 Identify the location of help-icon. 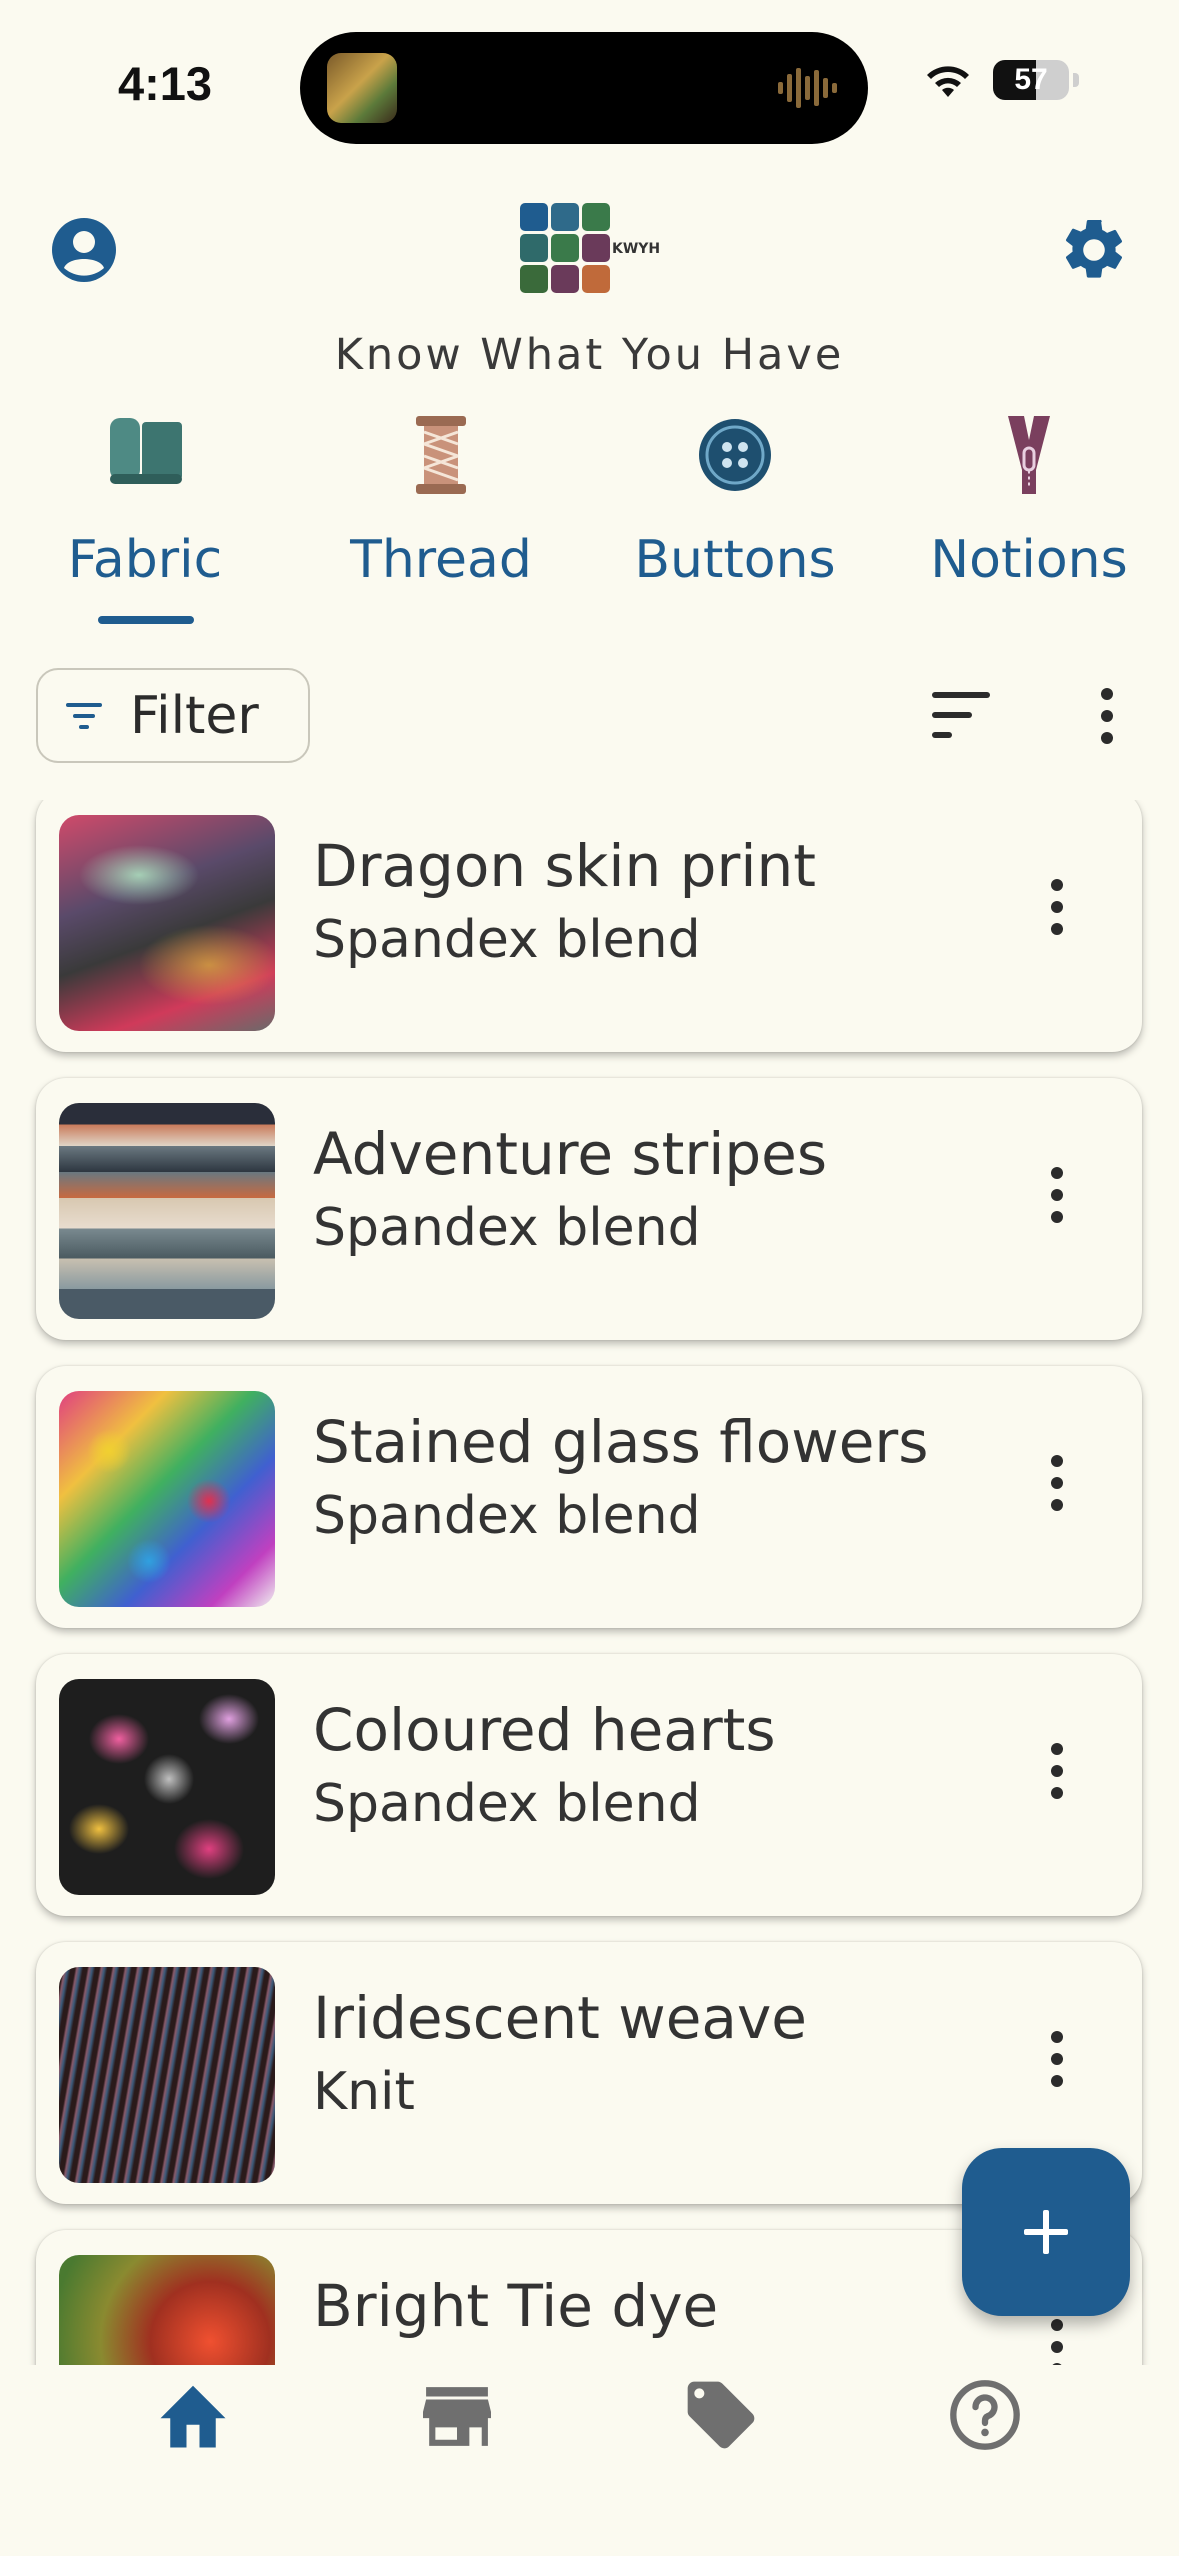
(985, 2415).